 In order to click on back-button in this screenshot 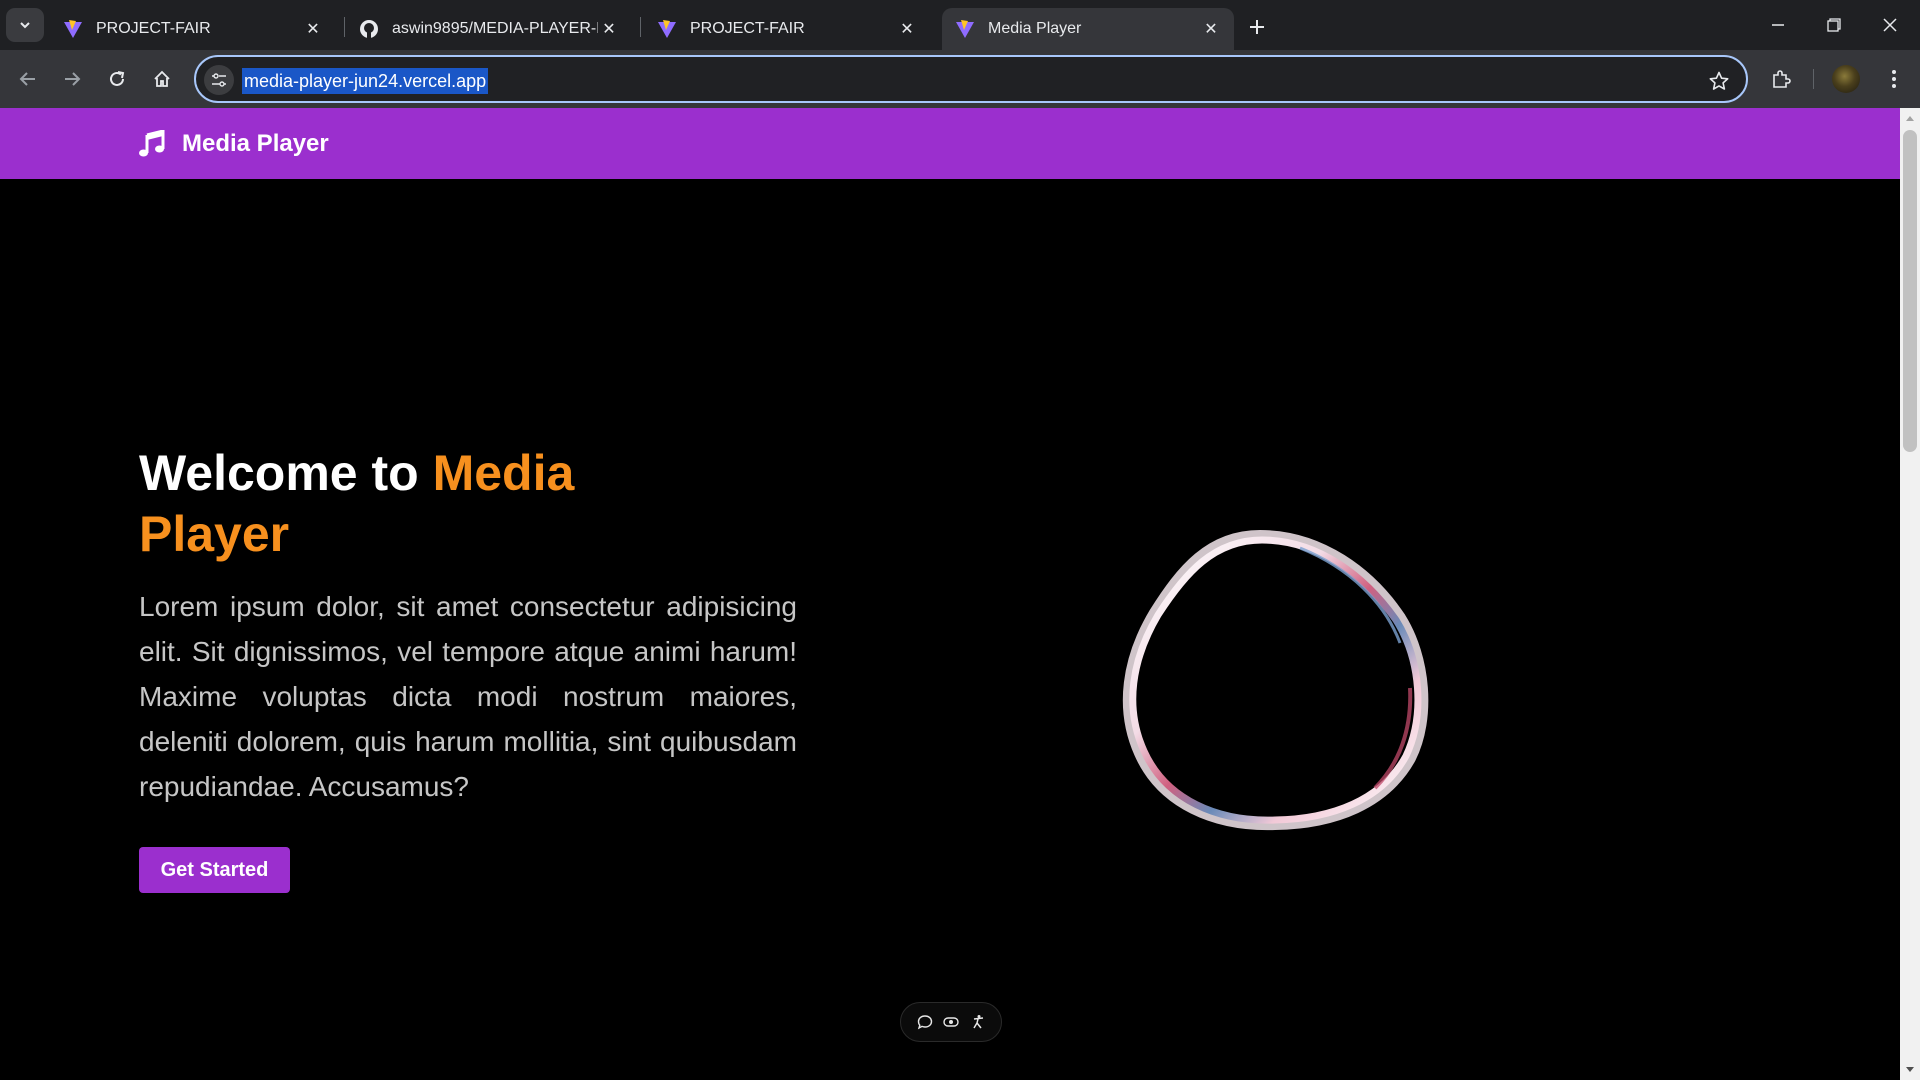, I will do `click(28, 79)`.